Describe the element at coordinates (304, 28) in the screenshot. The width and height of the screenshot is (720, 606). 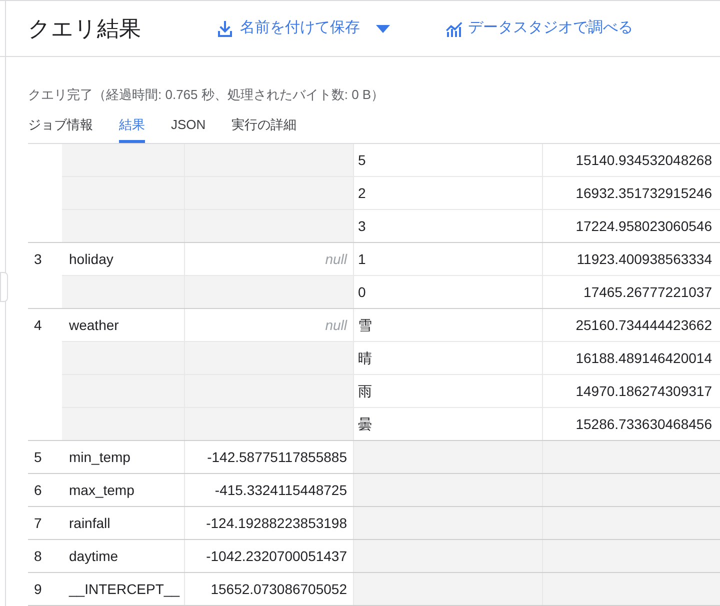
I see `save-button: 名前を付けて保存` at that location.